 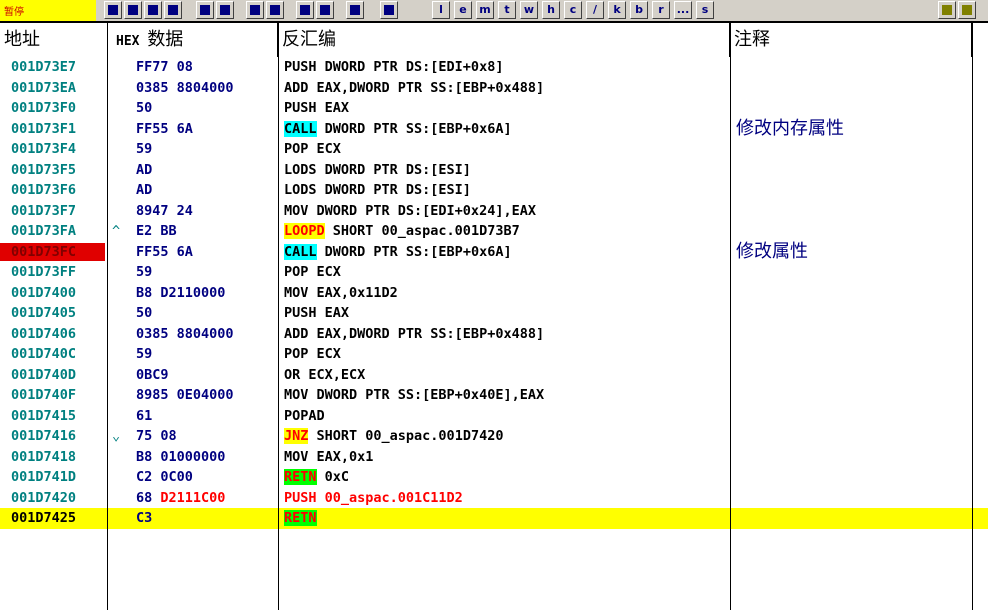 What do you see at coordinates (377, 190) in the screenshot?
I see `asm-text: LODS DWORD PTR DS:[ESI]` at bounding box center [377, 190].